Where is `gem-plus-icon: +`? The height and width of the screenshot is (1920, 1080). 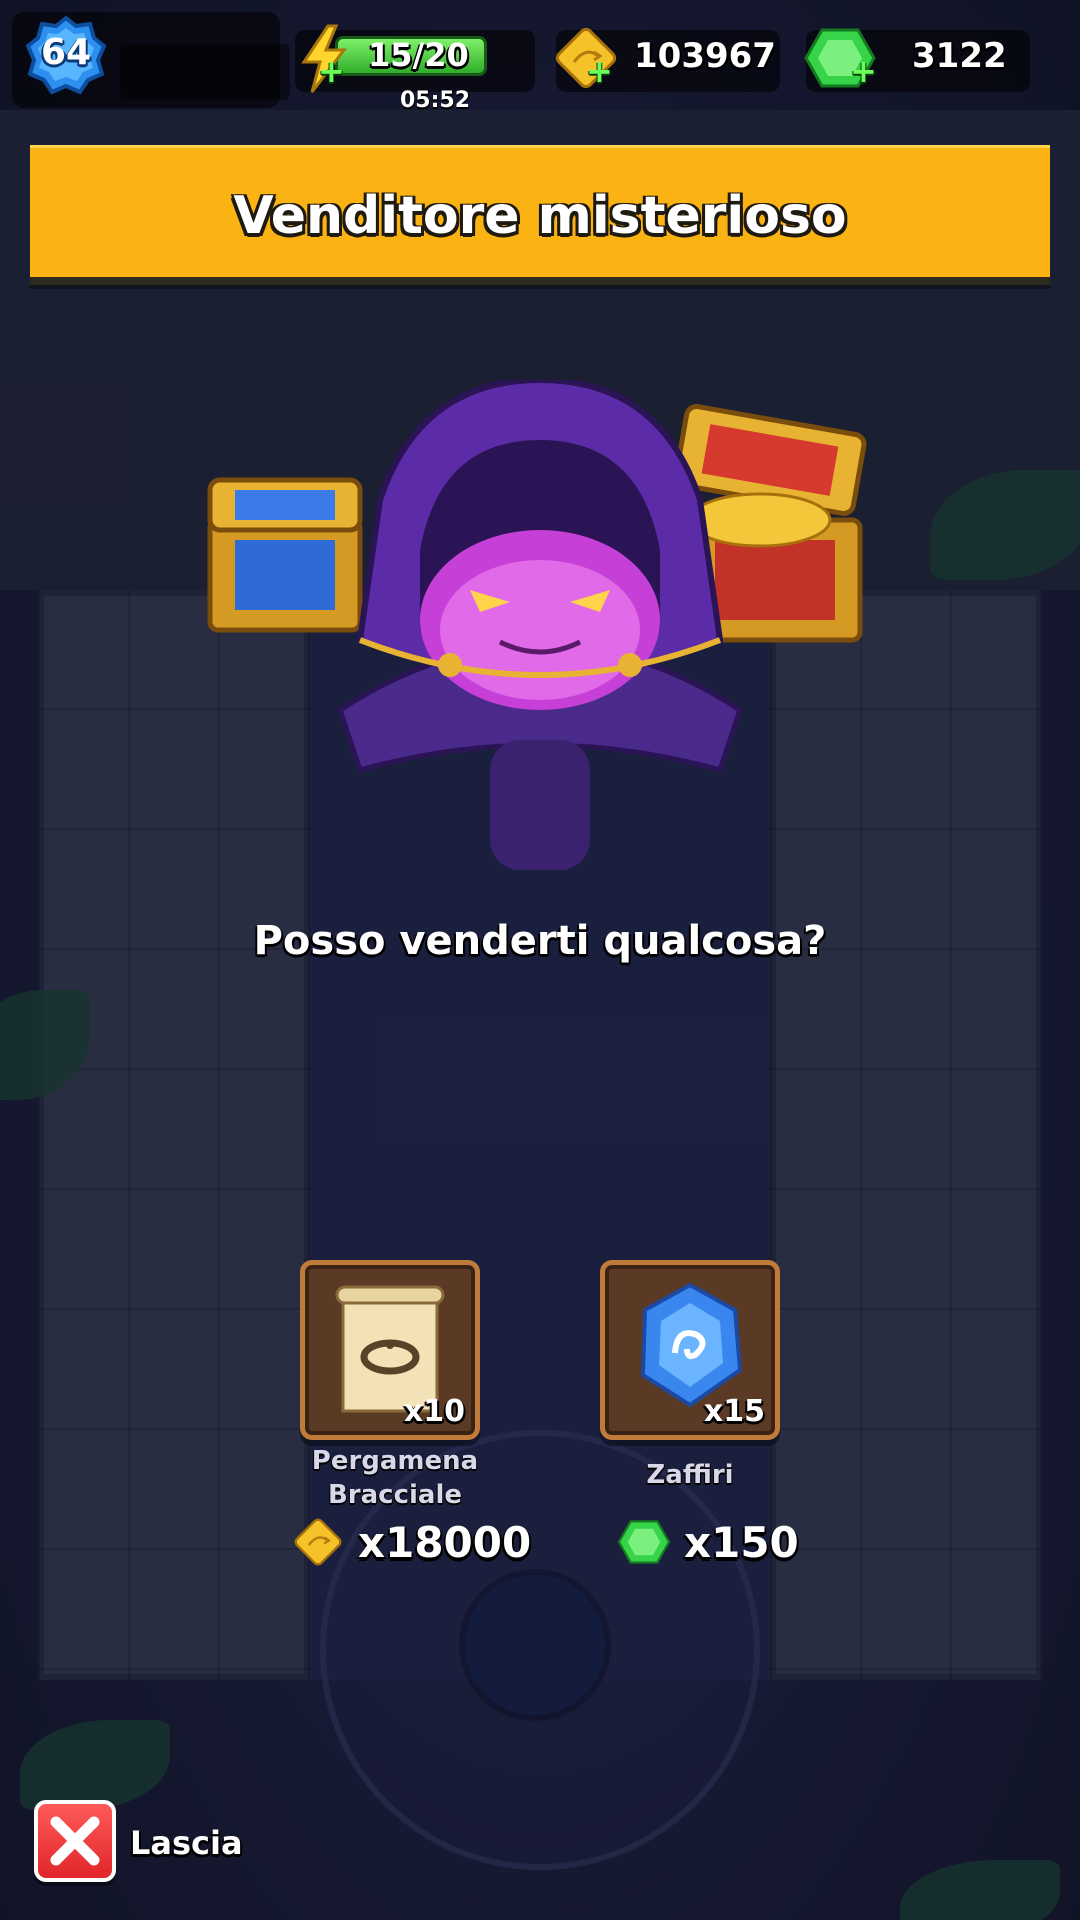 gem-plus-icon: + is located at coordinates (863, 71).